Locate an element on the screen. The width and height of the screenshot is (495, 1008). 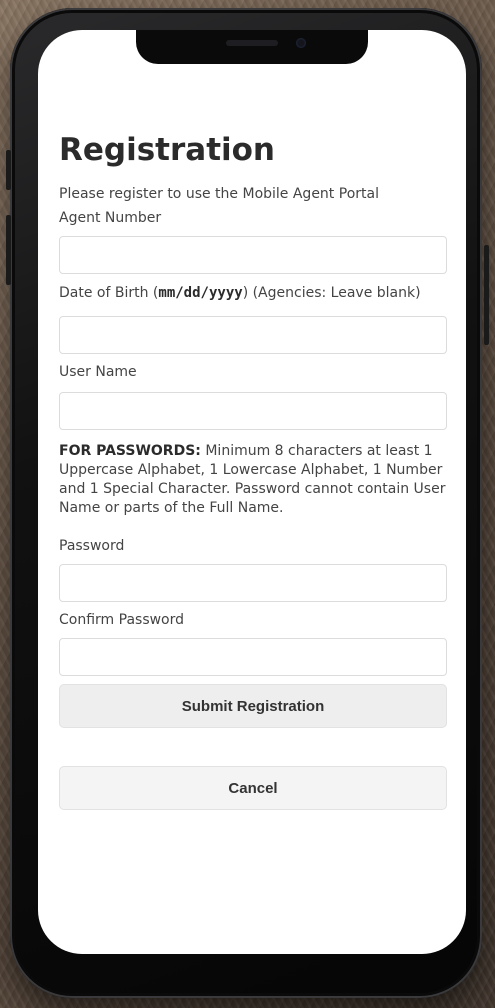
dob-format: mm/dd/yyyy is located at coordinates (200, 293).